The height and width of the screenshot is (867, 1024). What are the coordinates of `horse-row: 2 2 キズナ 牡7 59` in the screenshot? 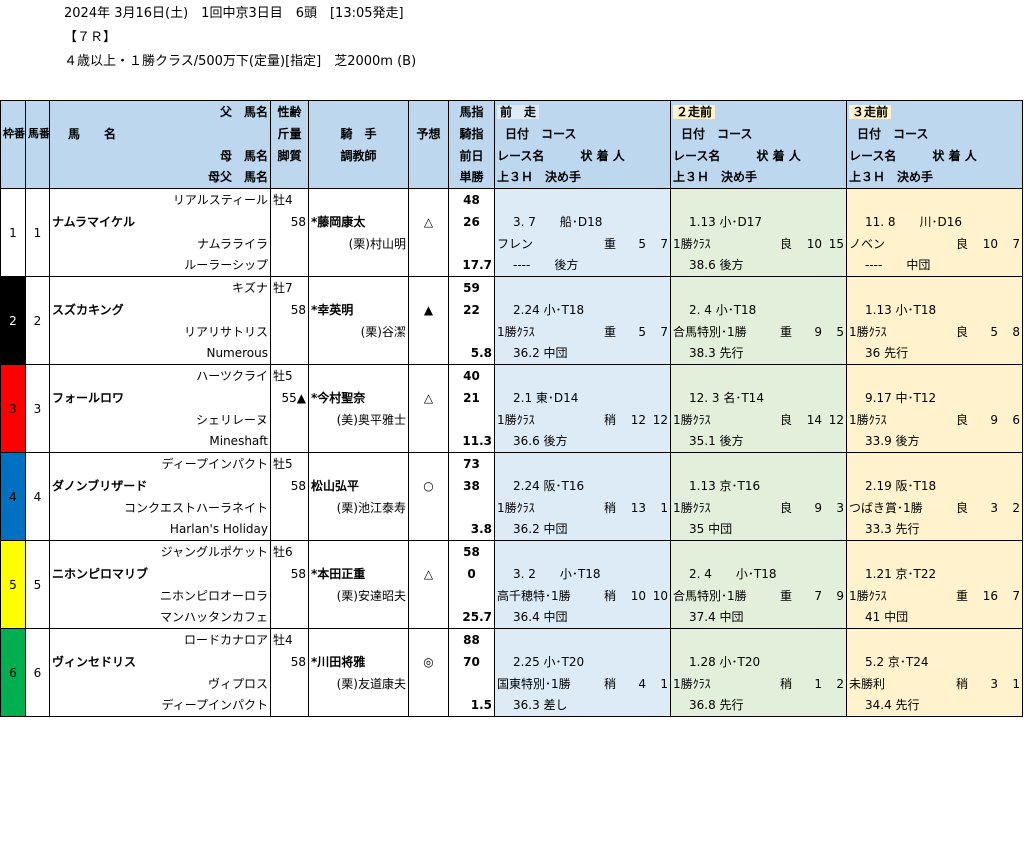 It's located at (511, 320).